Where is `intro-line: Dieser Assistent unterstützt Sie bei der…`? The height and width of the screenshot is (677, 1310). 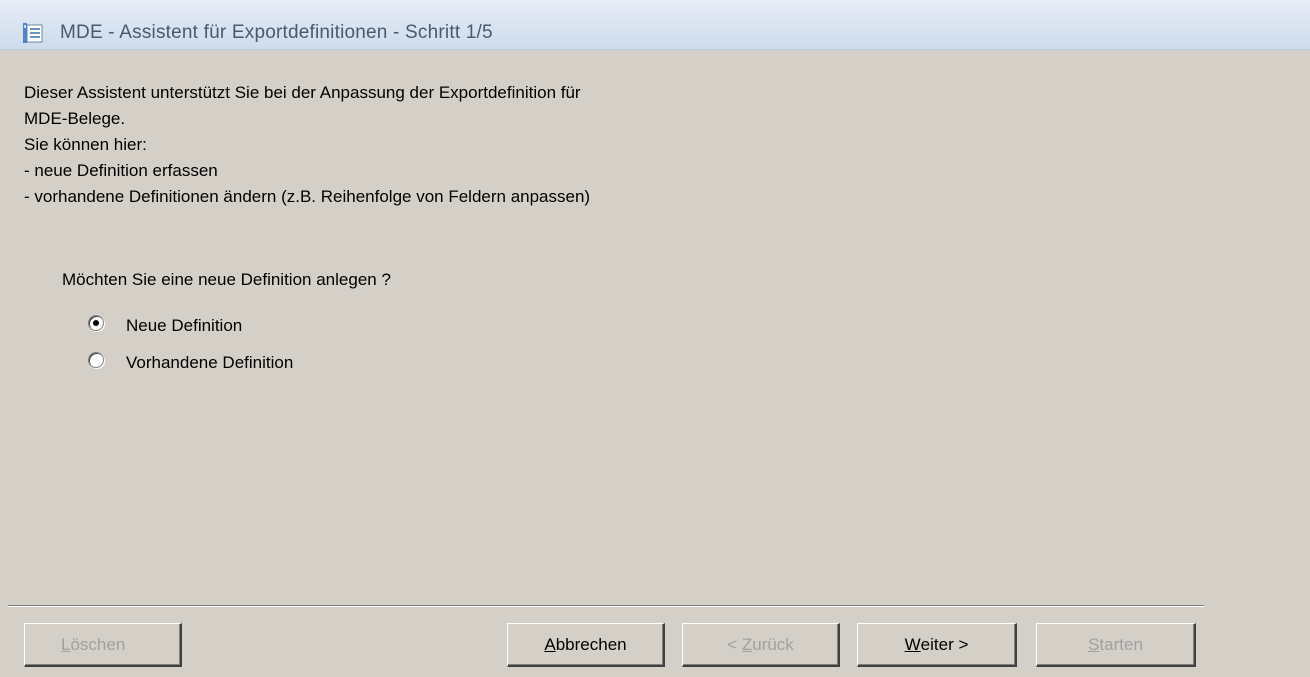 intro-line: Dieser Assistent unterstützt Sie bei der… is located at coordinates (302, 92).